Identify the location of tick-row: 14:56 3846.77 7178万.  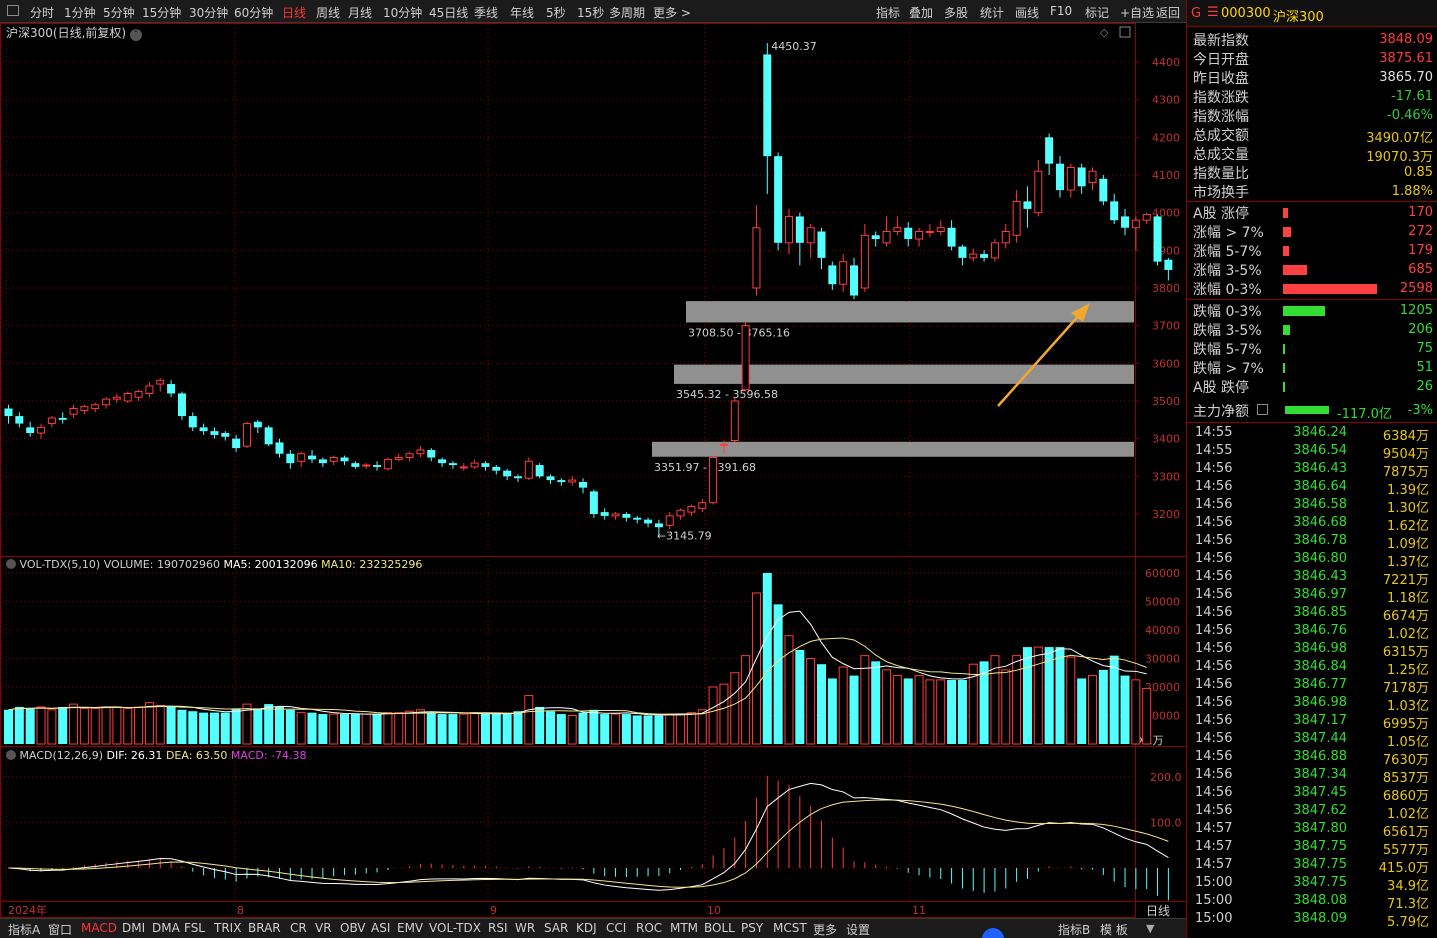
(1312, 686).